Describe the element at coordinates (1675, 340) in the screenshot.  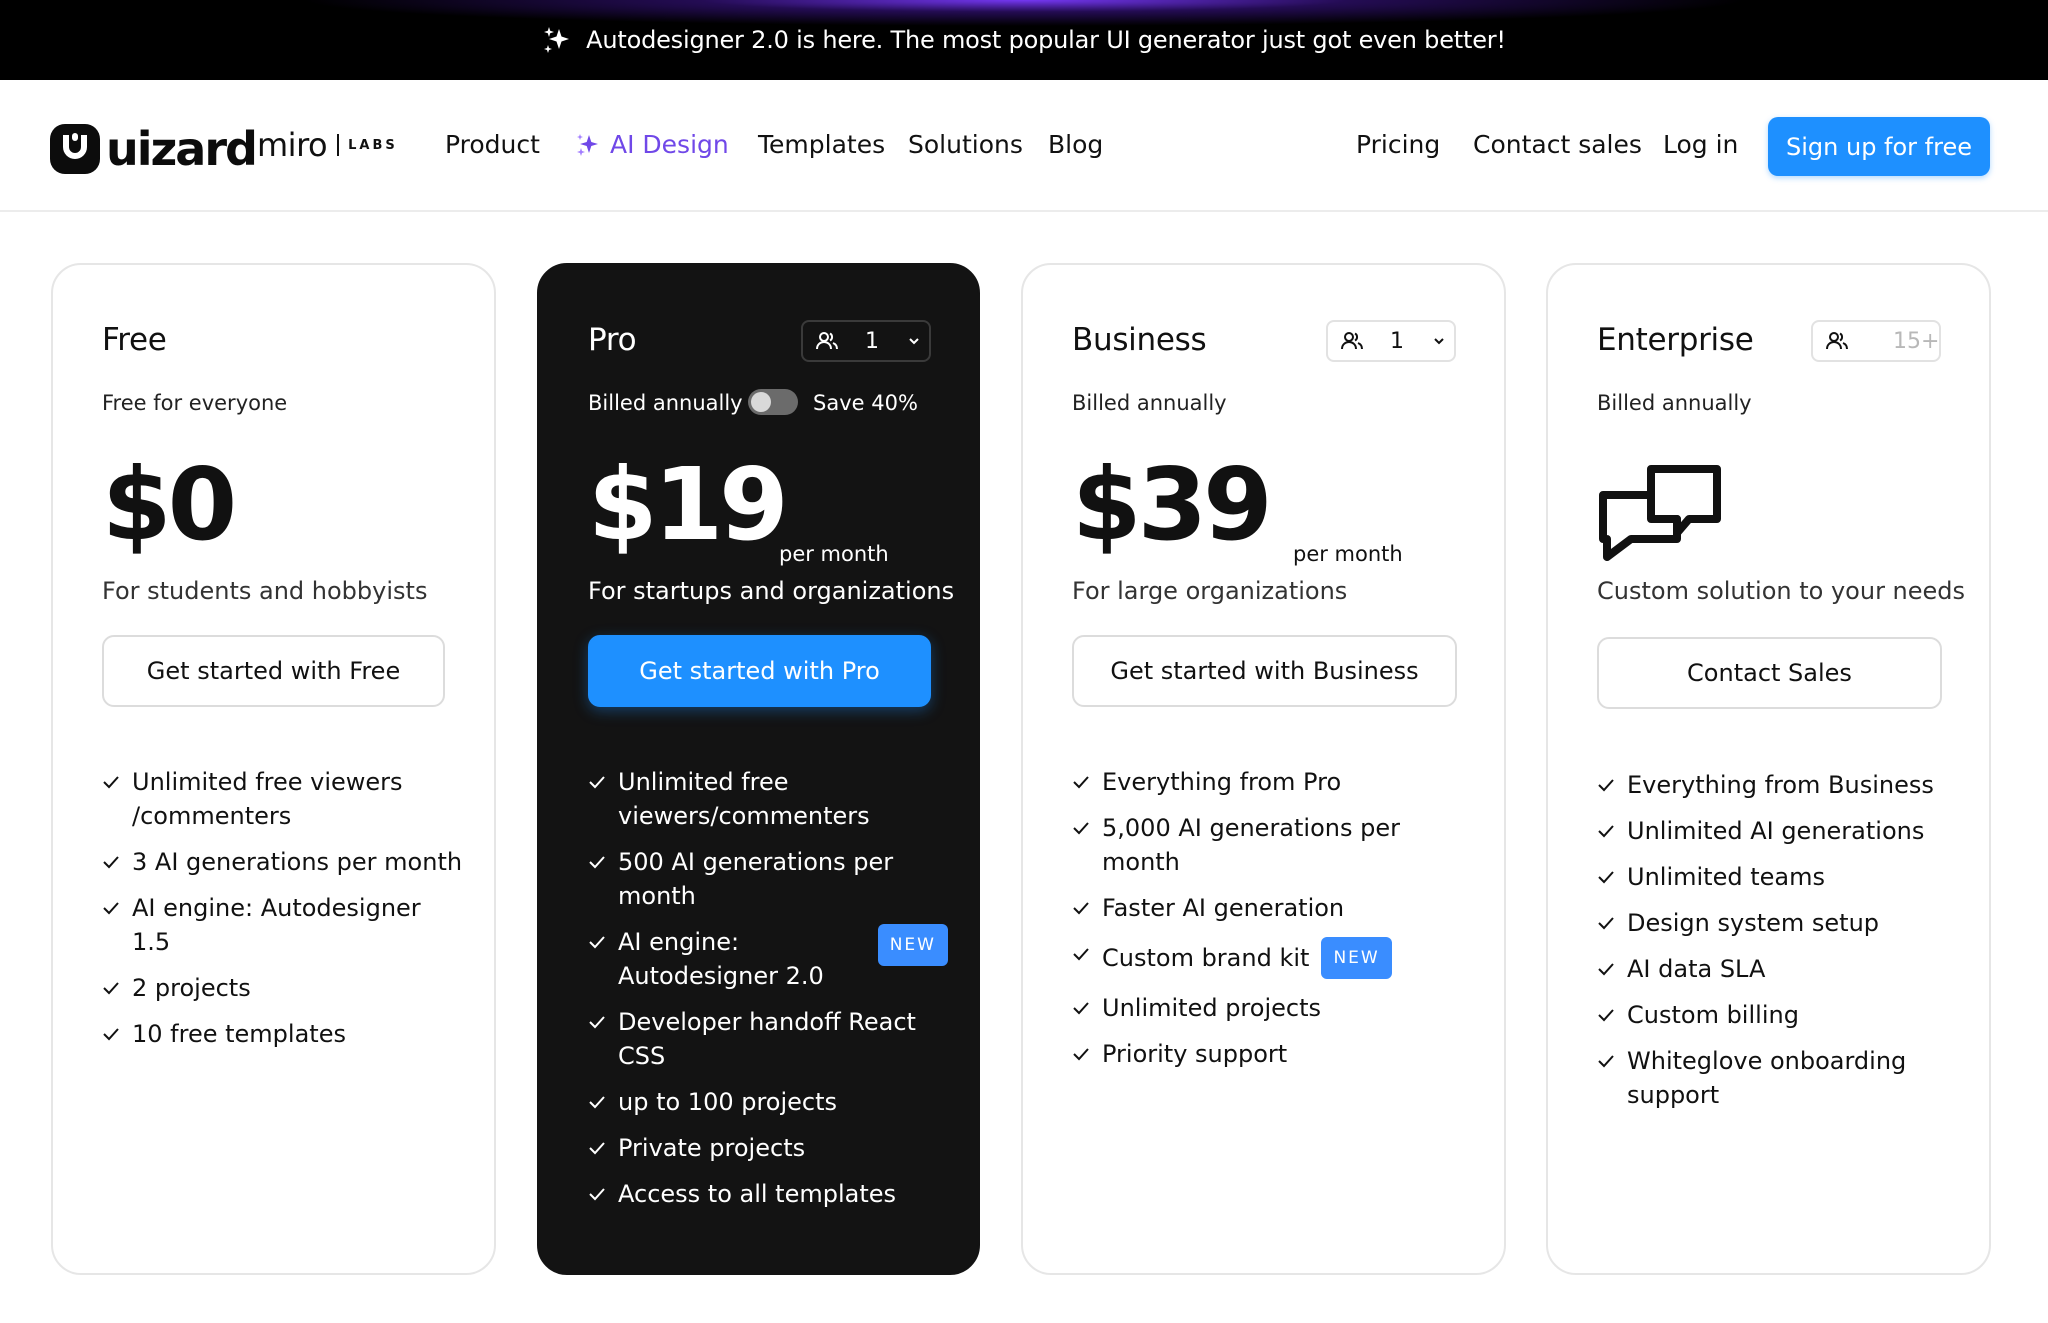
I see `plan-name: Enterprise` at that location.